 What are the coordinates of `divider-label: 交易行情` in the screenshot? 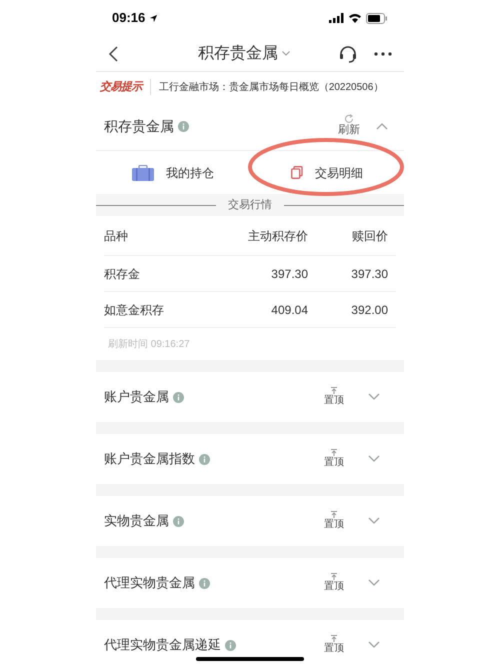 It's located at (250, 205).